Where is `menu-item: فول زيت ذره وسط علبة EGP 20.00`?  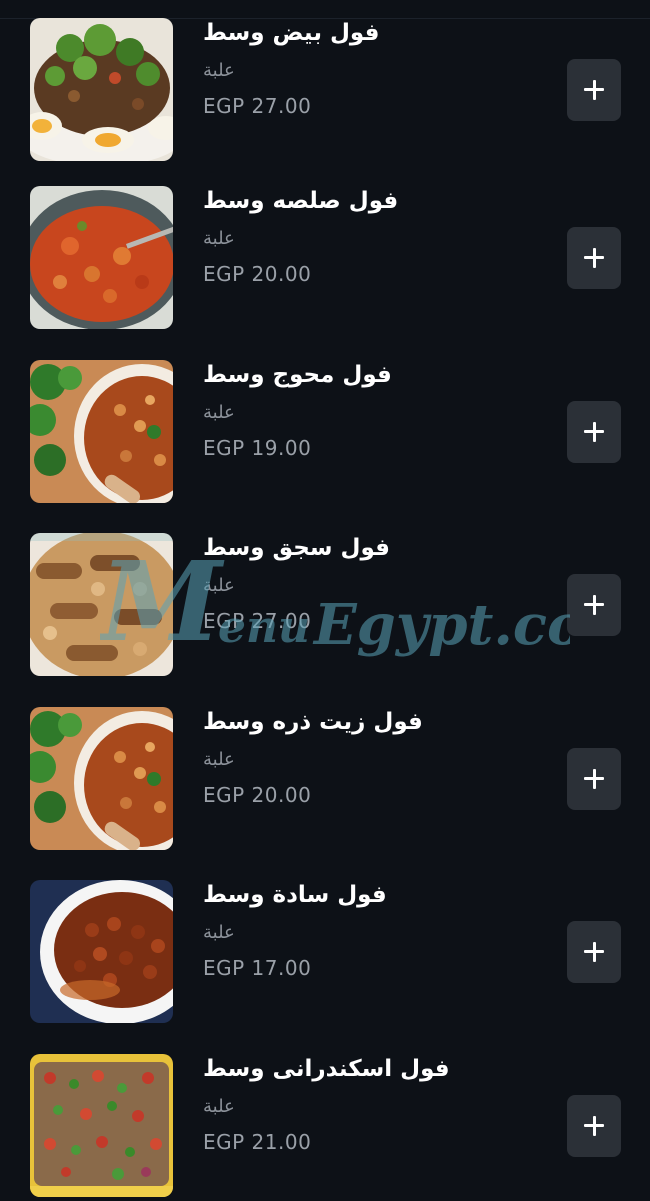
menu-item: فول زيت ذره وسط علبة EGP 20.00 is located at coordinates (325, 782).